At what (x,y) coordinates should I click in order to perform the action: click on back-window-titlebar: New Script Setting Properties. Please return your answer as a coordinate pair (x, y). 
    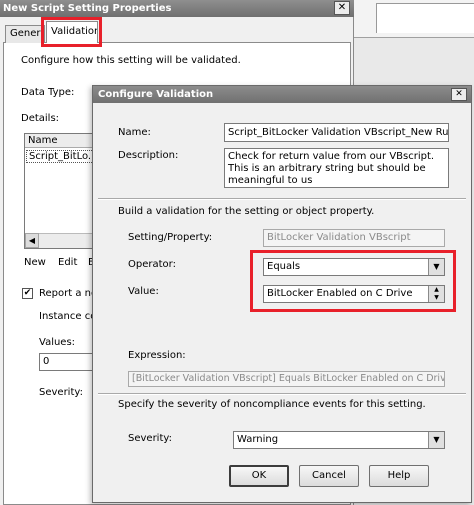
    Looking at the image, I should click on (177, 8).